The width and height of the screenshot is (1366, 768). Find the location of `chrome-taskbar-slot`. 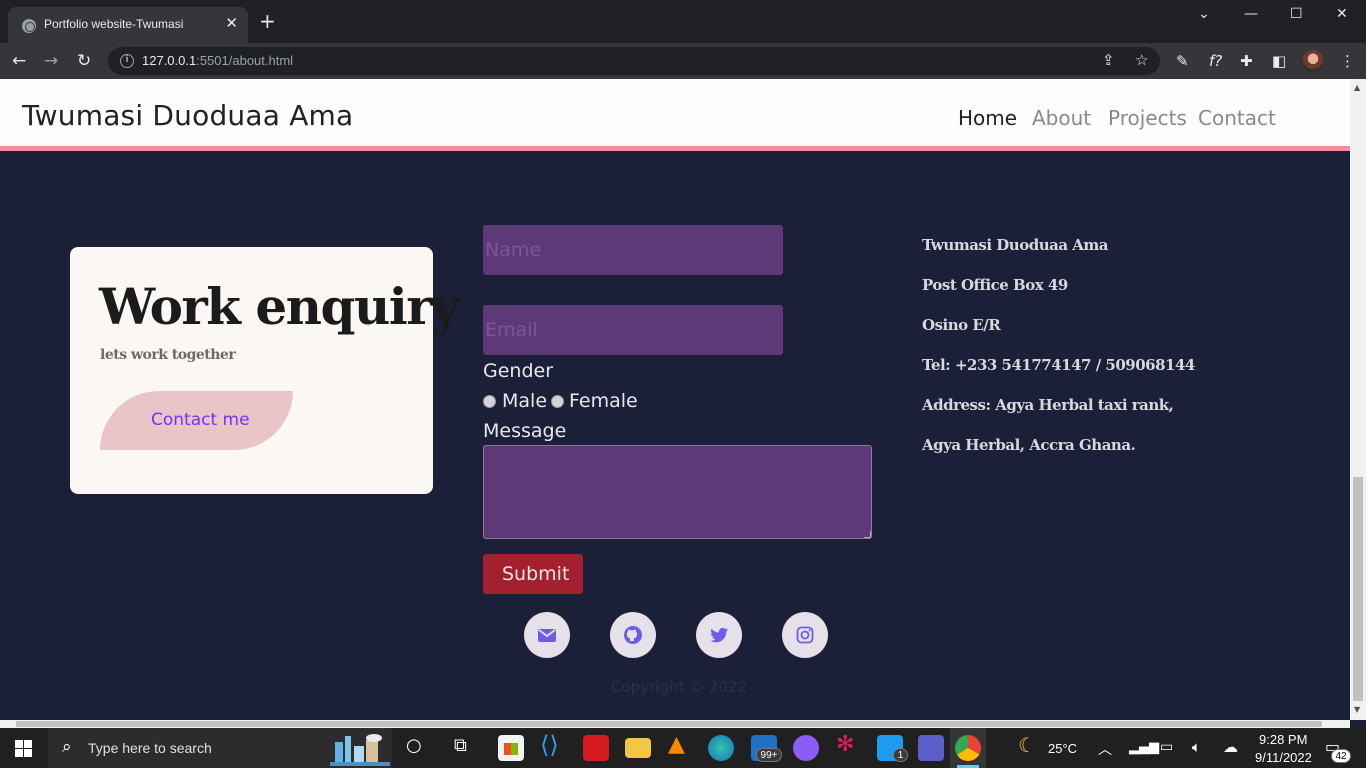

chrome-taskbar-slot is located at coordinates (968, 748).